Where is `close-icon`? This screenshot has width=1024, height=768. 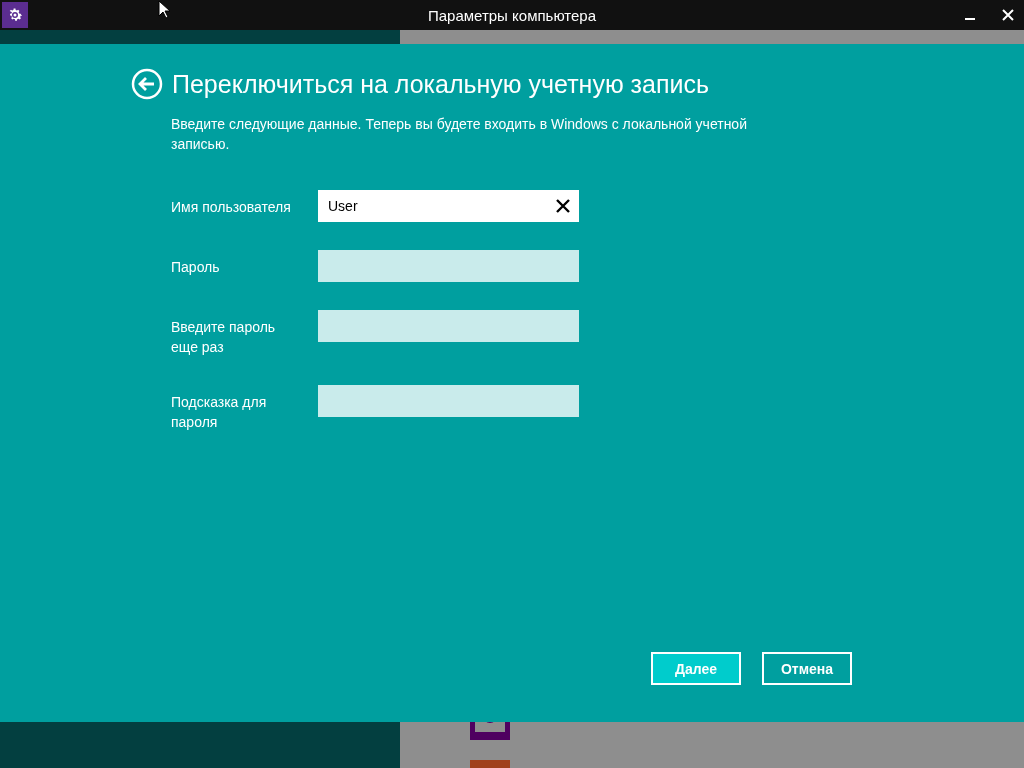
close-icon is located at coordinates (1008, 15).